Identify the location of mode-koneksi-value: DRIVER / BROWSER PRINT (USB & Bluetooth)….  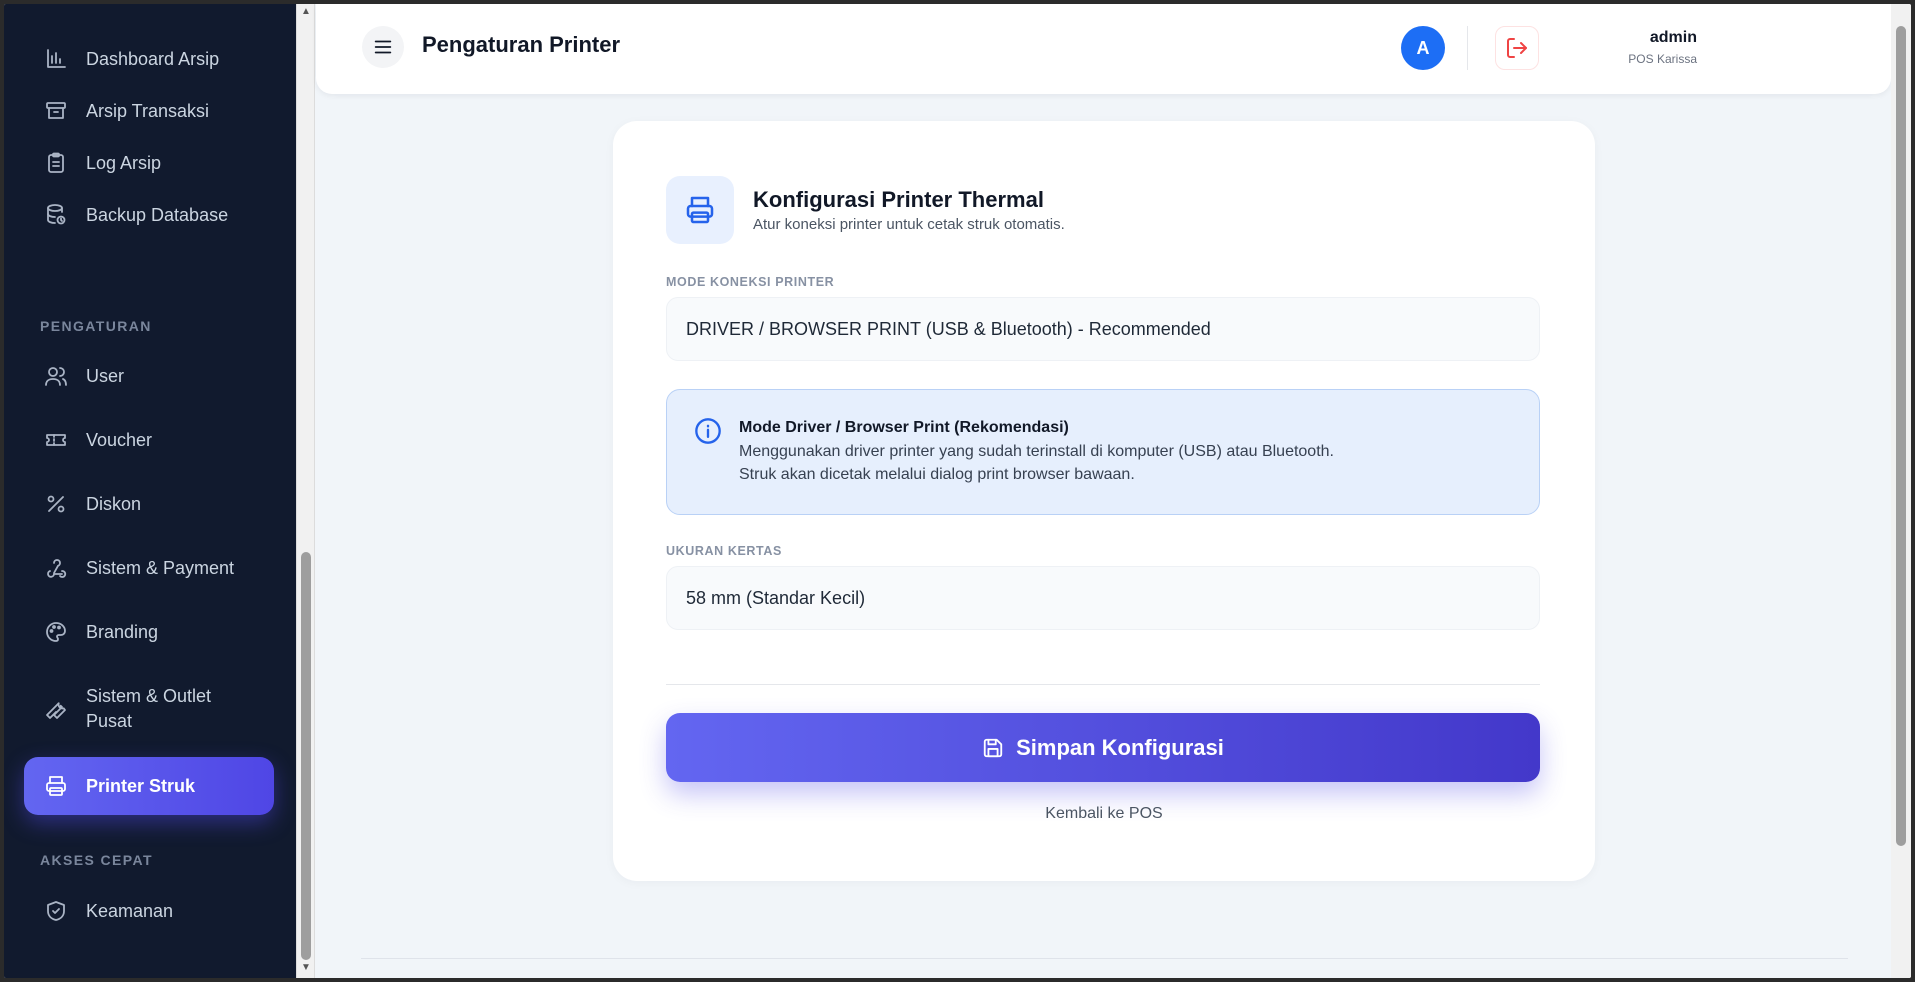
(948, 328).